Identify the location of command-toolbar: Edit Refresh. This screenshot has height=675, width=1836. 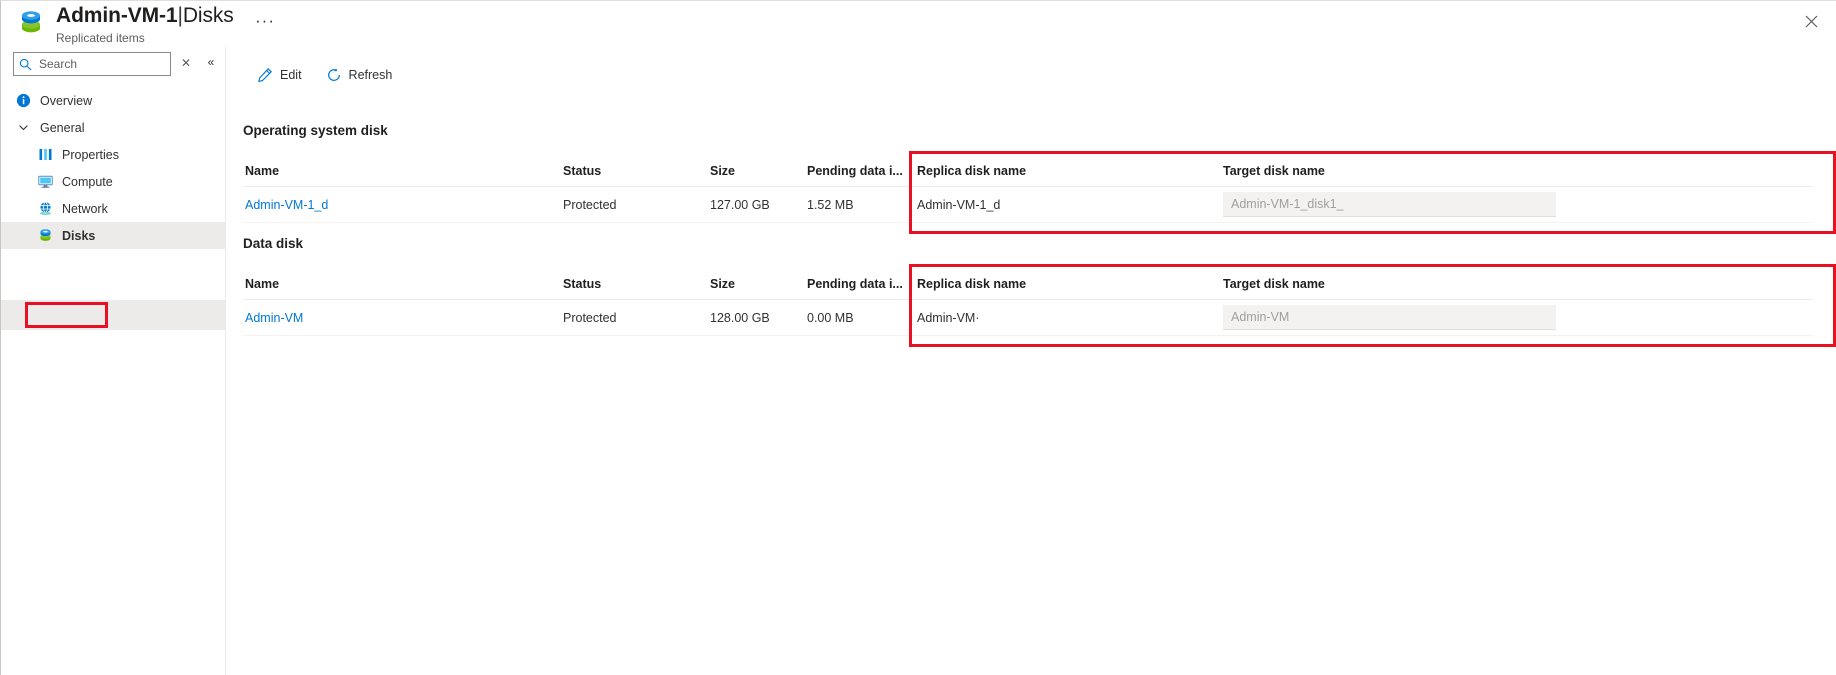
(316, 75).